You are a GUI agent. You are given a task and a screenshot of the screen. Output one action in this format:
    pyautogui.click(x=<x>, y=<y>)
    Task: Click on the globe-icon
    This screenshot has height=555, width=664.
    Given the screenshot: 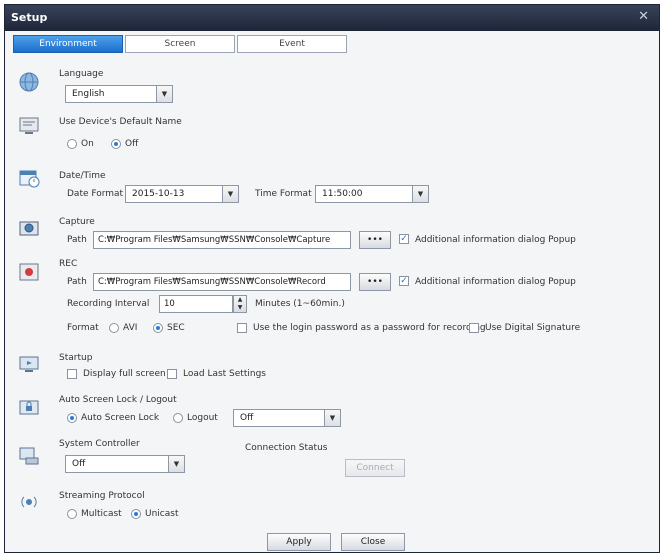 What is the action you would take?
    pyautogui.click(x=29, y=82)
    